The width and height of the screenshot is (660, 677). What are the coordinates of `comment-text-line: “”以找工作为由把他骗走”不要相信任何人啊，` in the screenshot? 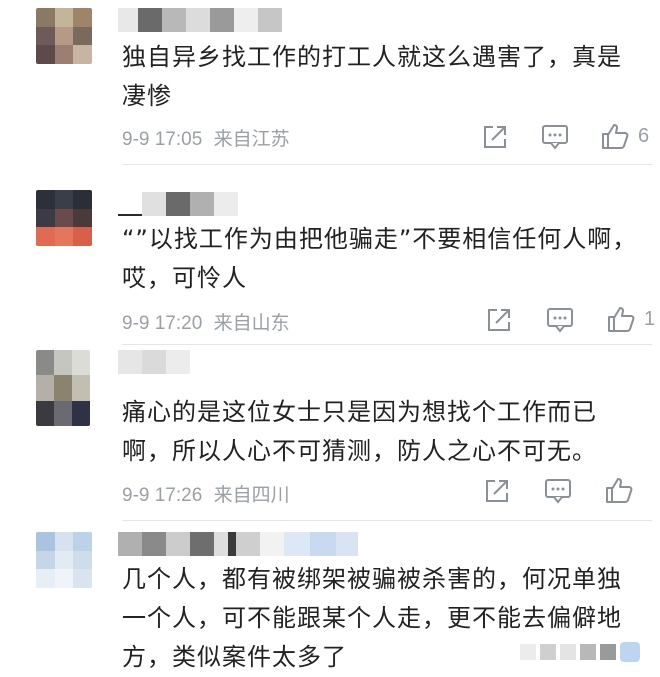 It's located at (380, 239).